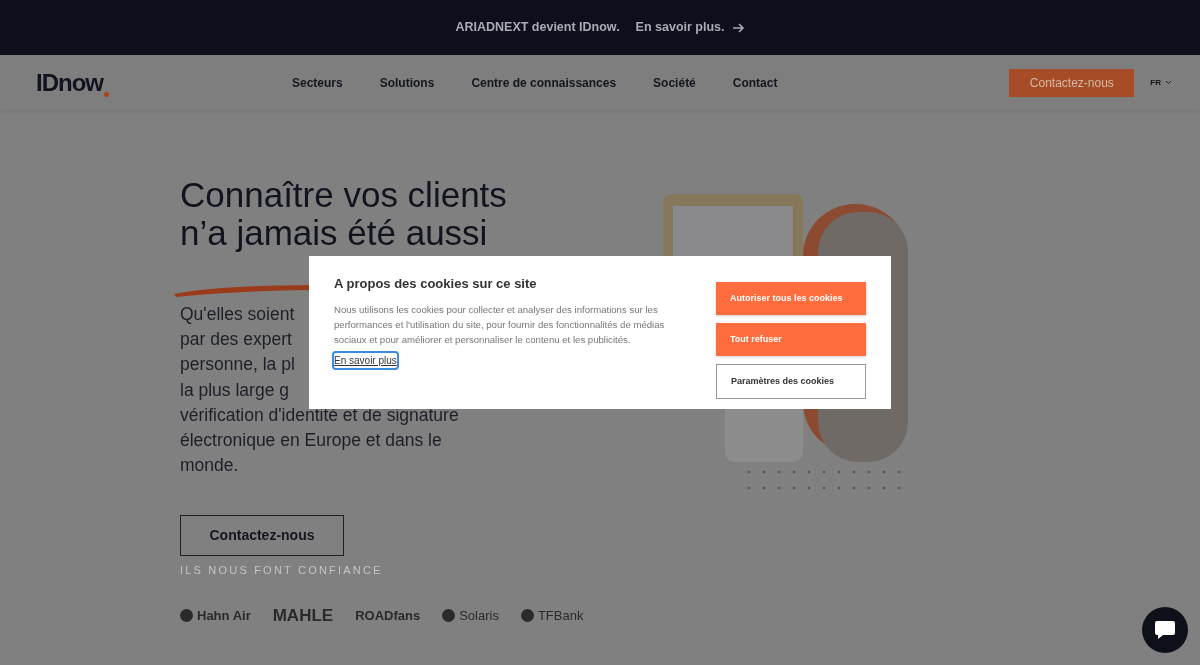 This screenshot has height=665, width=1200. What do you see at coordinates (236, 340) in the screenshot?
I see `hero-paragraph-line: par des expert` at bounding box center [236, 340].